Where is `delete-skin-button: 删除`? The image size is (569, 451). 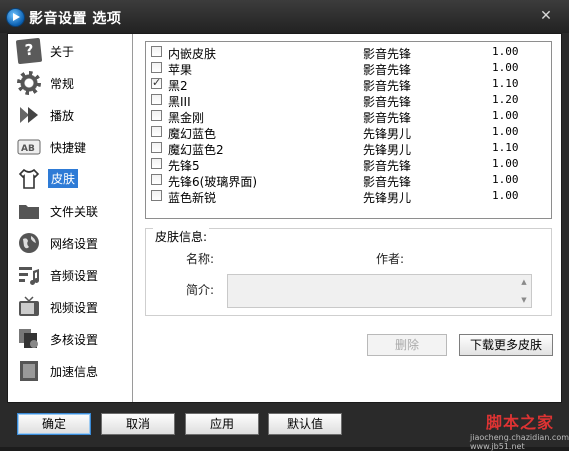
delete-skin-button: 删除 is located at coordinates (407, 345).